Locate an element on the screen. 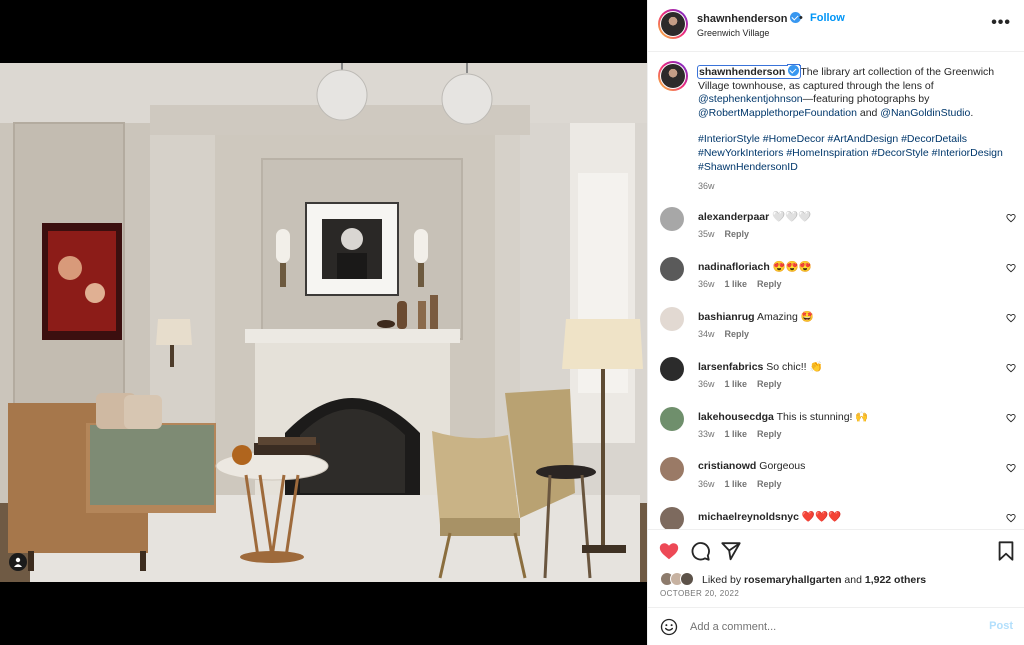 The width and height of the screenshot is (1024, 645). user-icon is located at coordinates (18, 562).